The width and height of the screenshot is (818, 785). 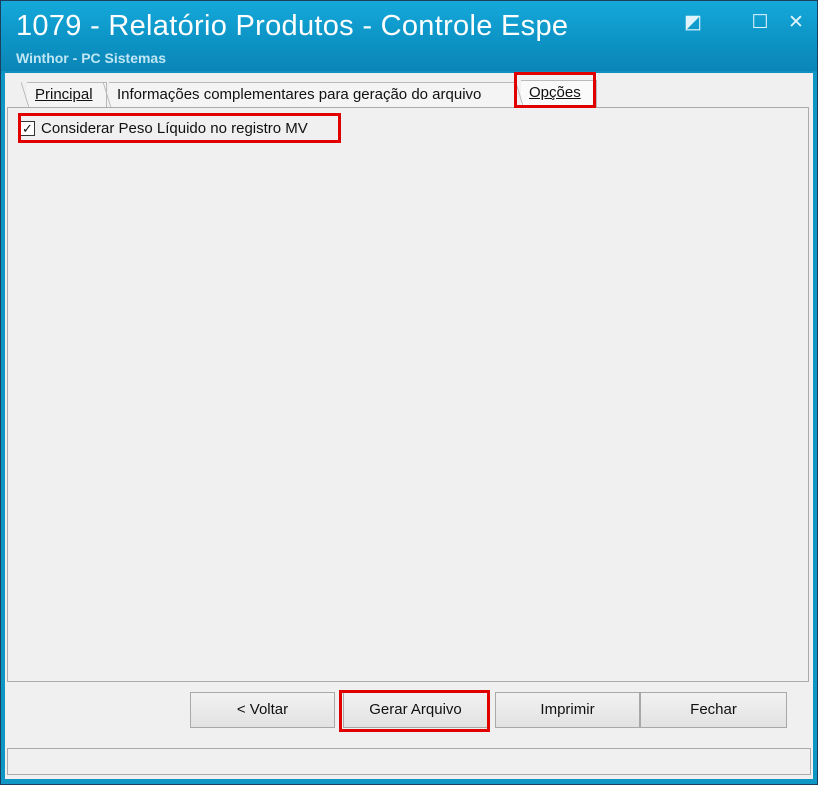 I want to click on back-button: < Voltar, so click(x=262, y=710).